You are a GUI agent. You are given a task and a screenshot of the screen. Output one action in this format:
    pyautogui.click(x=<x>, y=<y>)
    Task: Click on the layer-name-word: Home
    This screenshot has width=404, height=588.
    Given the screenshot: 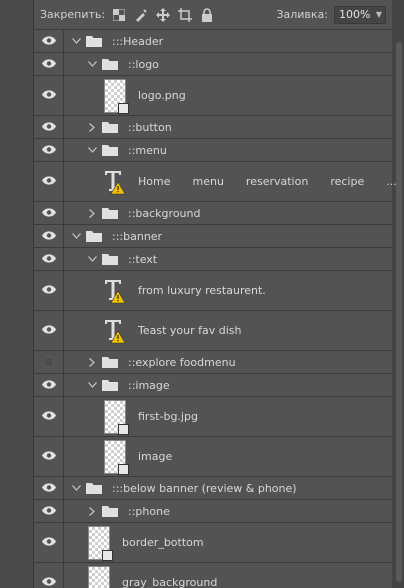 What is the action you would take?
    pyautogui.click(x=154, y=181)
    